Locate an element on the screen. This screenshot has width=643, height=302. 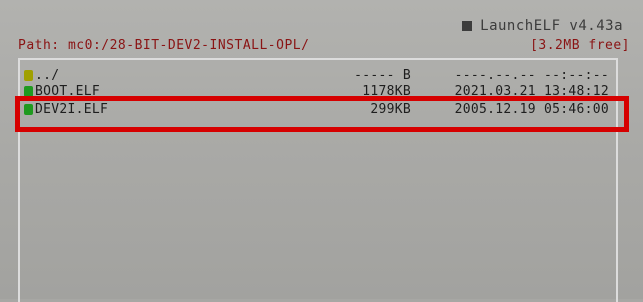
title-bullet-icon is located at coordinates (467, 26).